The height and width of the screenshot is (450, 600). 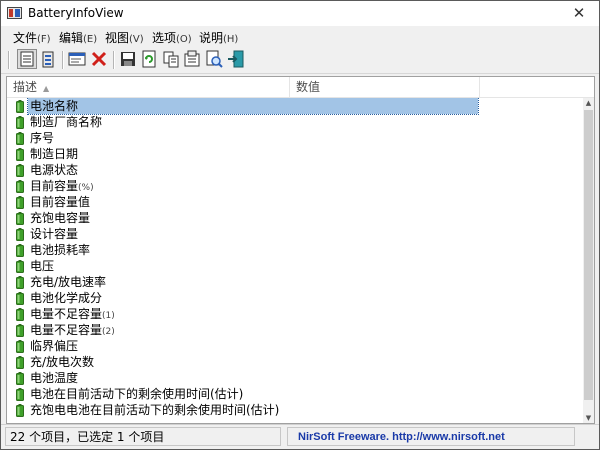 What do you see at coordinates (294, 106) in the screenshot?
I see `list-item: 电池名称` at bounding box center [294, 106].